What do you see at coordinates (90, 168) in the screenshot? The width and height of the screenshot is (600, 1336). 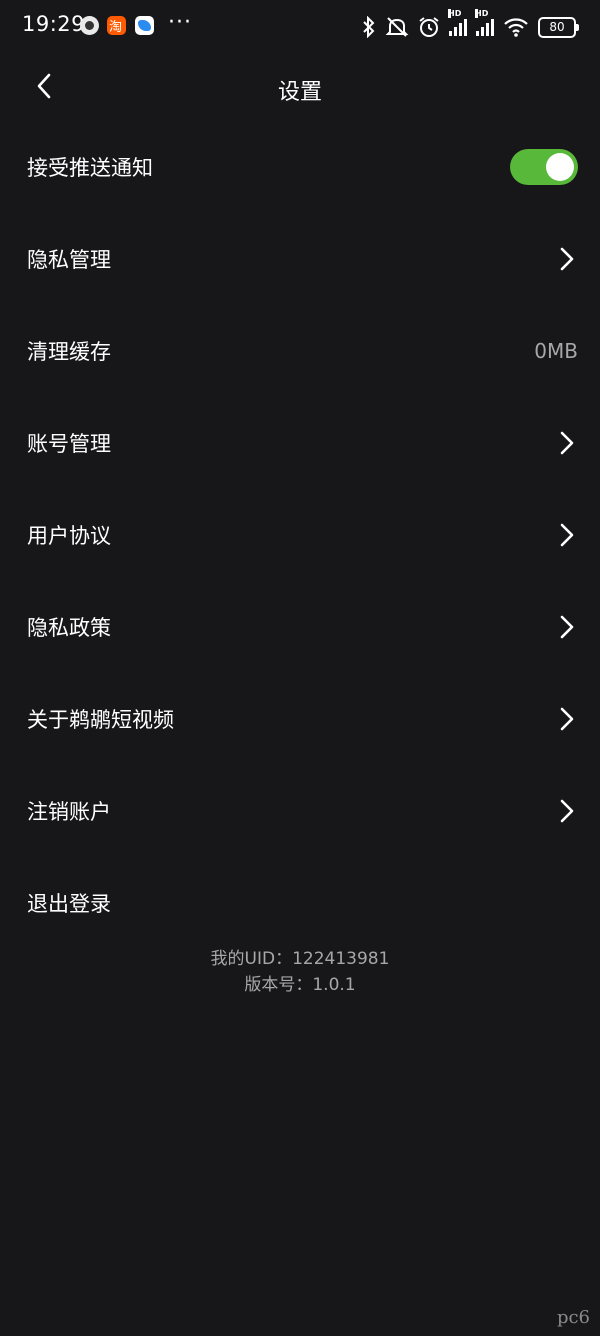 I see `setting-label: 接受推送通知` at bounding box center [90, 168].